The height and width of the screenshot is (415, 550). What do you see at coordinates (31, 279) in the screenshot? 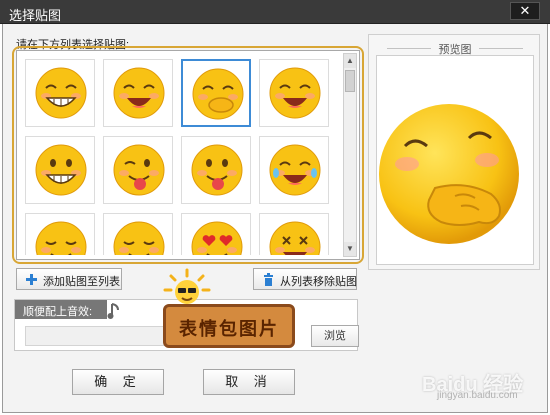
I see `plus-icon` at bounding box center [31, 279].